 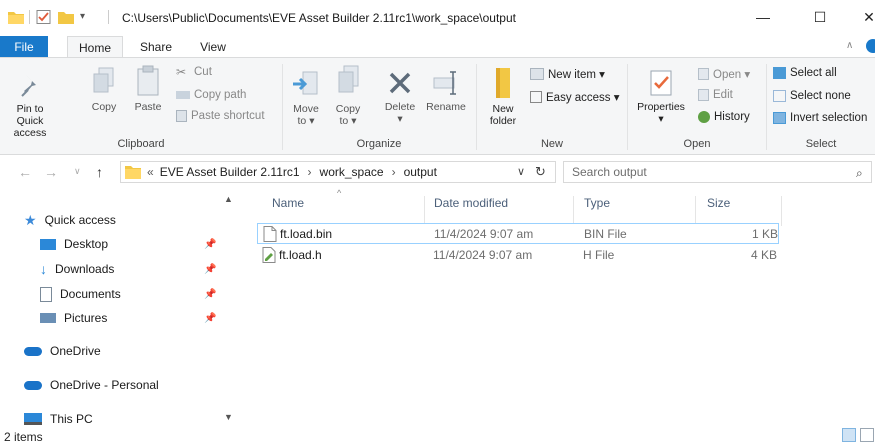 I want to click on refresh-icon: ↻, so click(x=540, y=172).